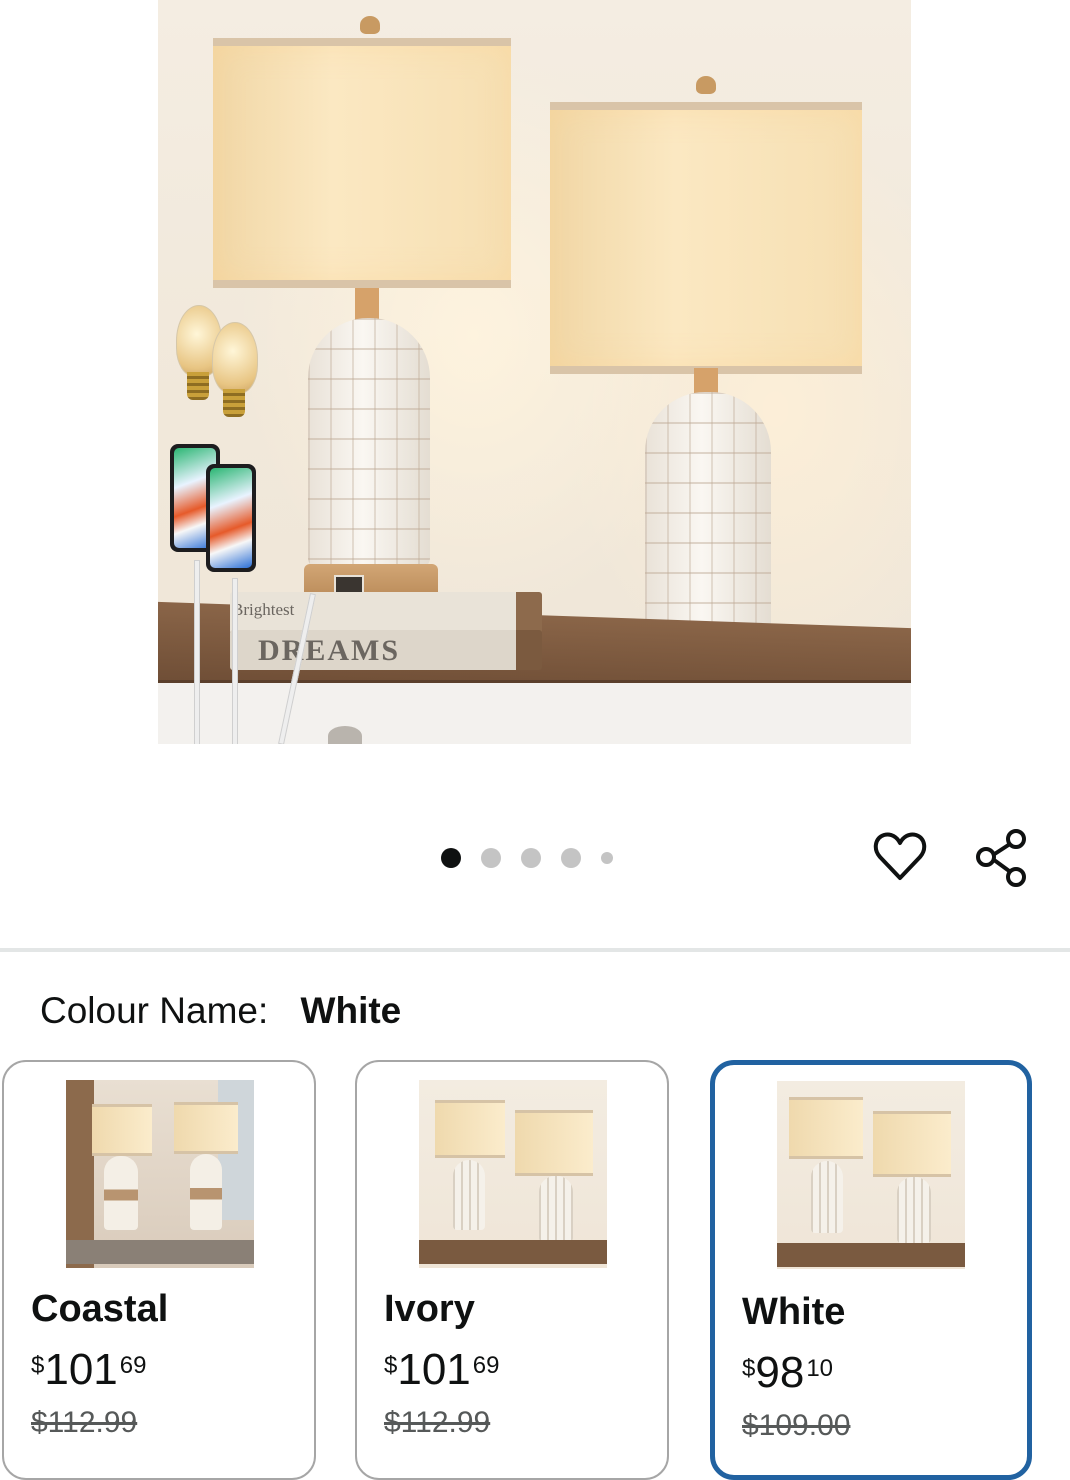 Image resolution: width=1070 pixels, height=1480 pixels. I want to click on carousel-indicator, so click(527, 858).